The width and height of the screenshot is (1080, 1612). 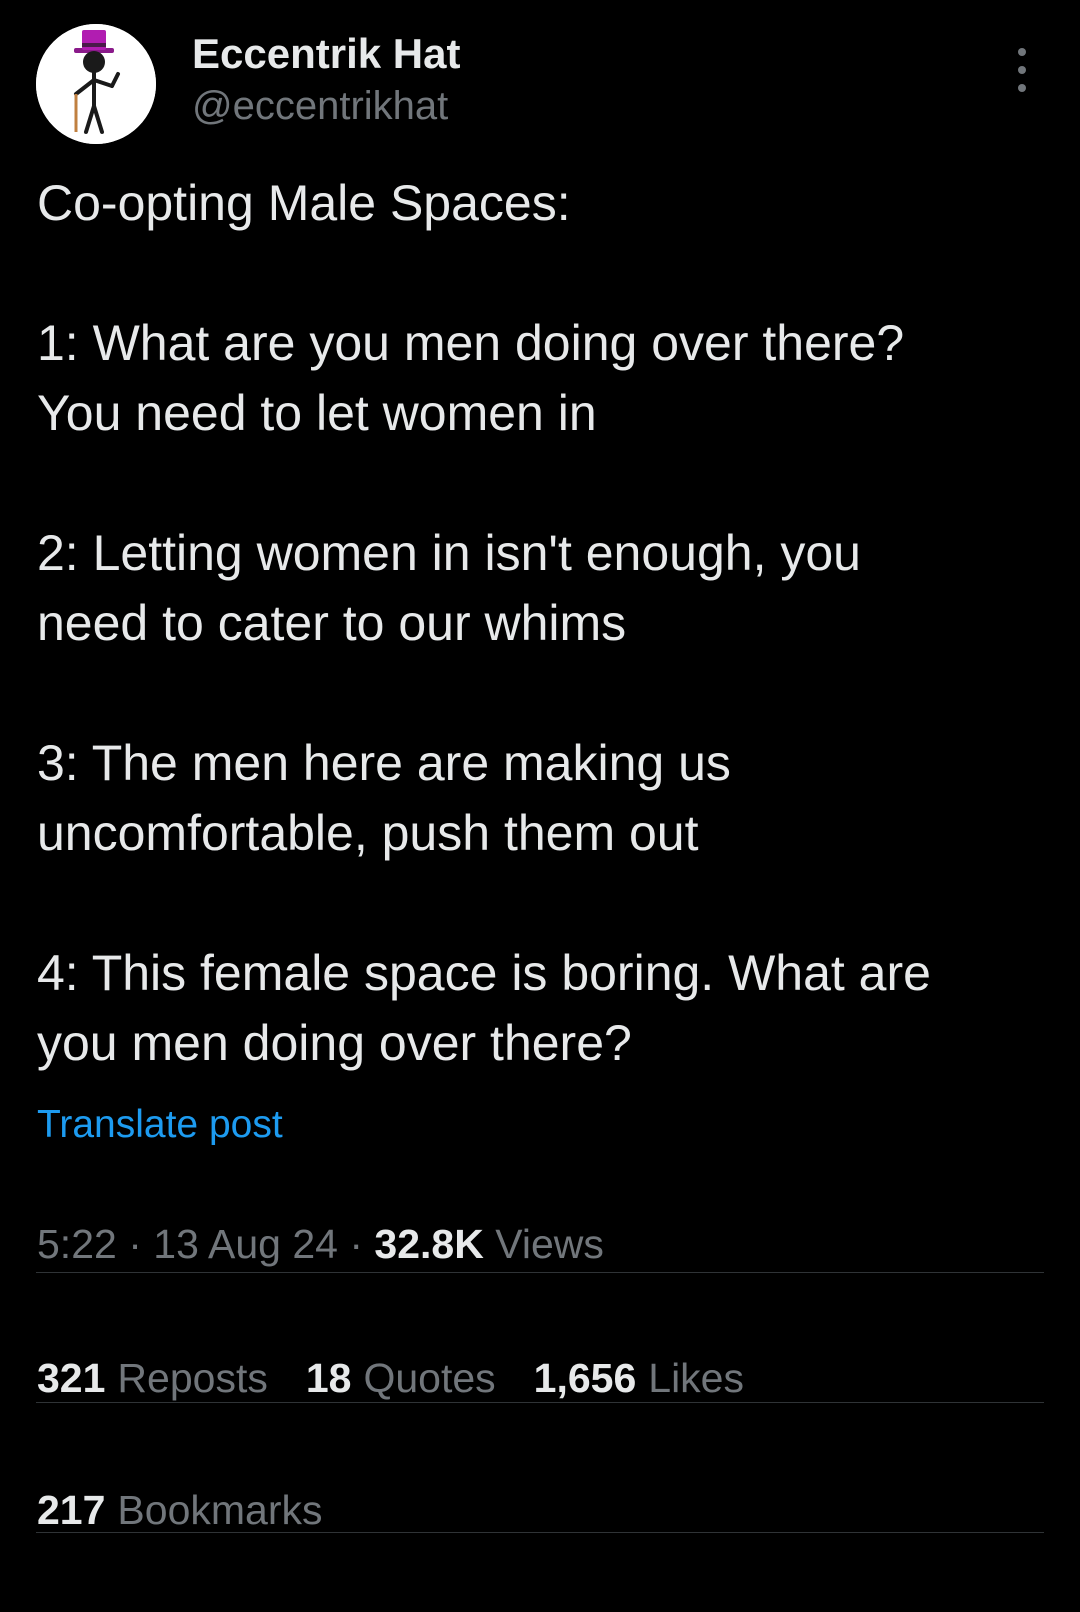 I want to click on post-header: Eccentrik Hat @eccentrikhat, so click(x=540, y=84).